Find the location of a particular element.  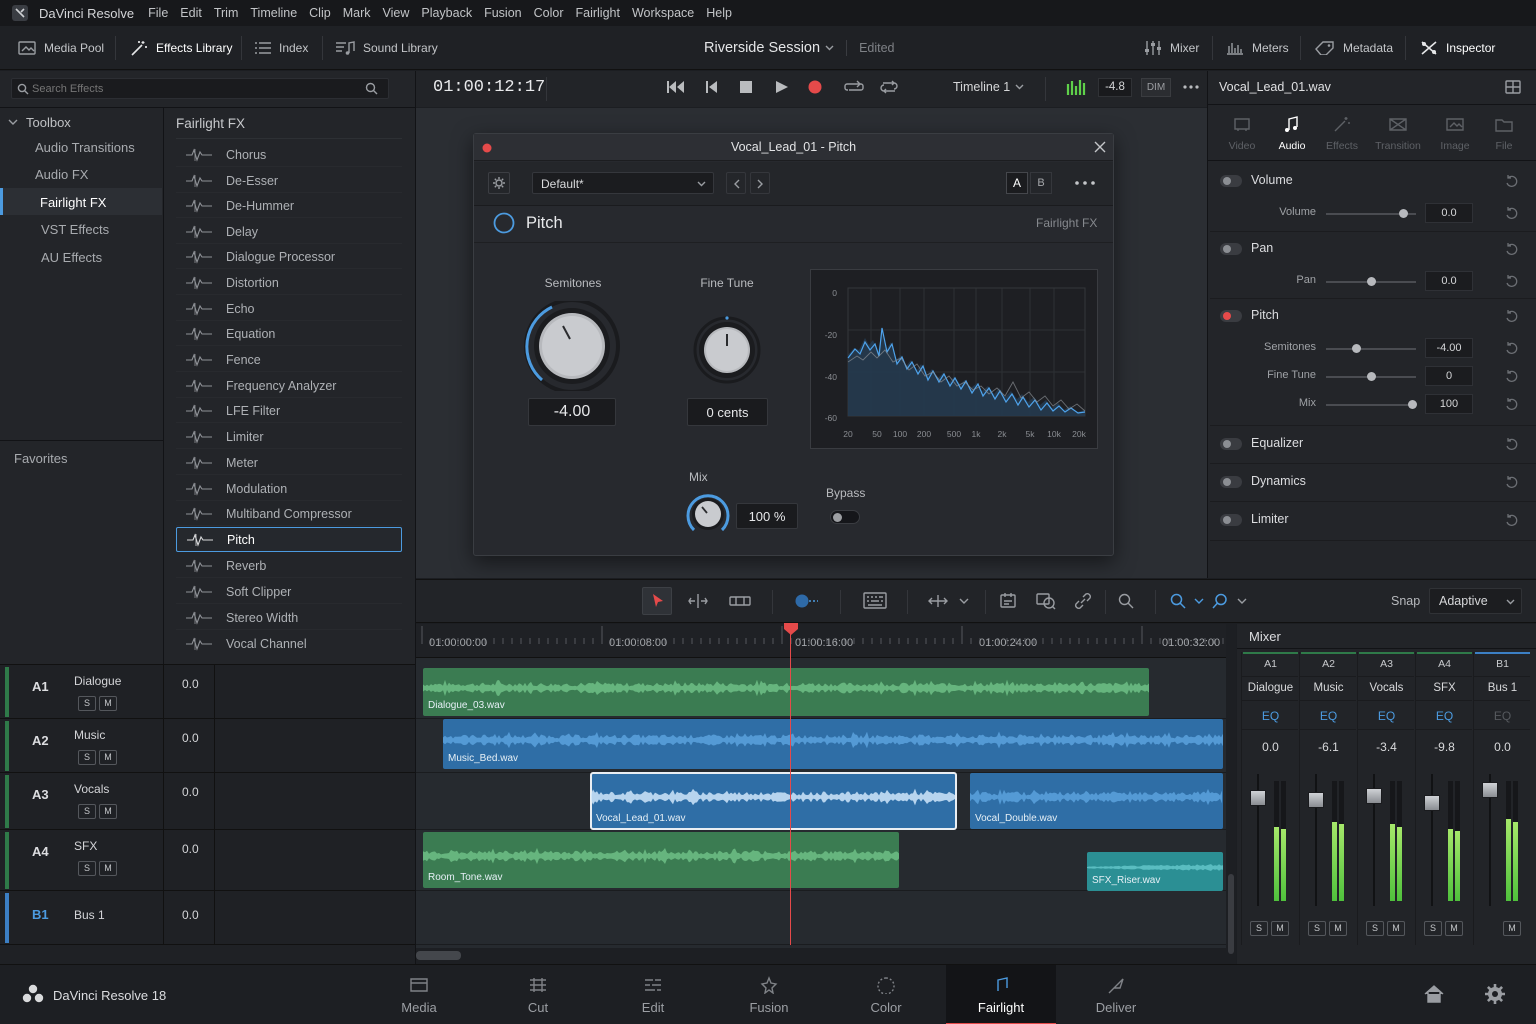

preset-previous-button is located at coordinates (736, 183).